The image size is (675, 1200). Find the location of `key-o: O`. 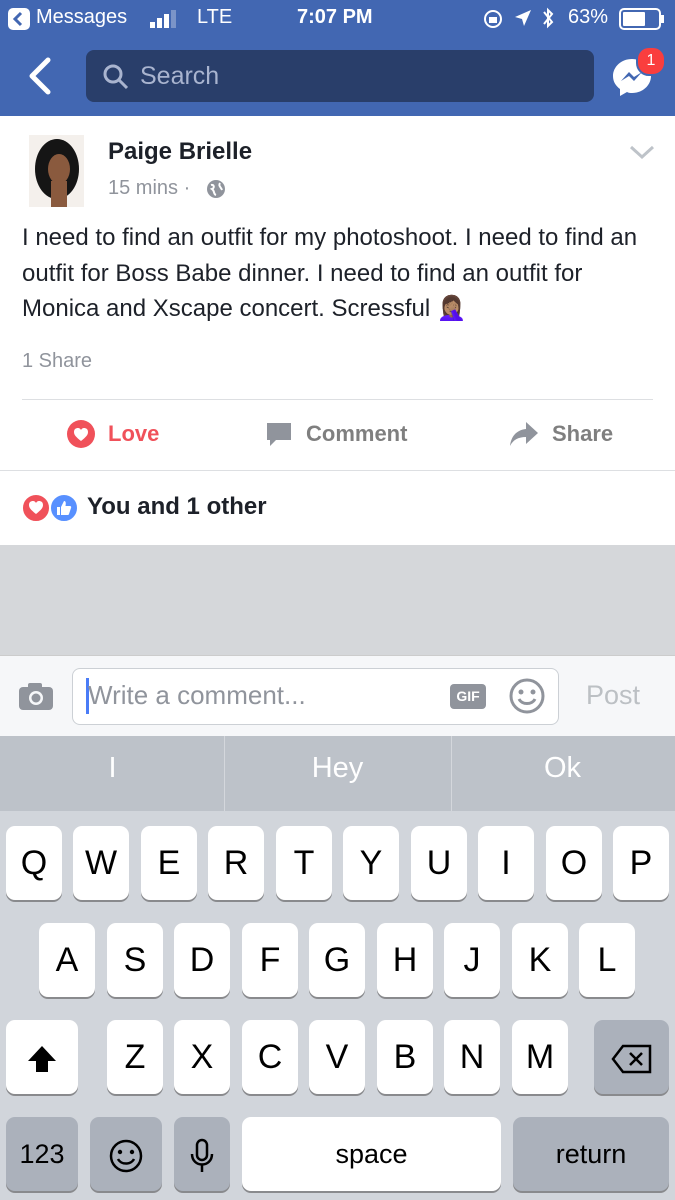

key-o: O is located at coordinates (574, 863).